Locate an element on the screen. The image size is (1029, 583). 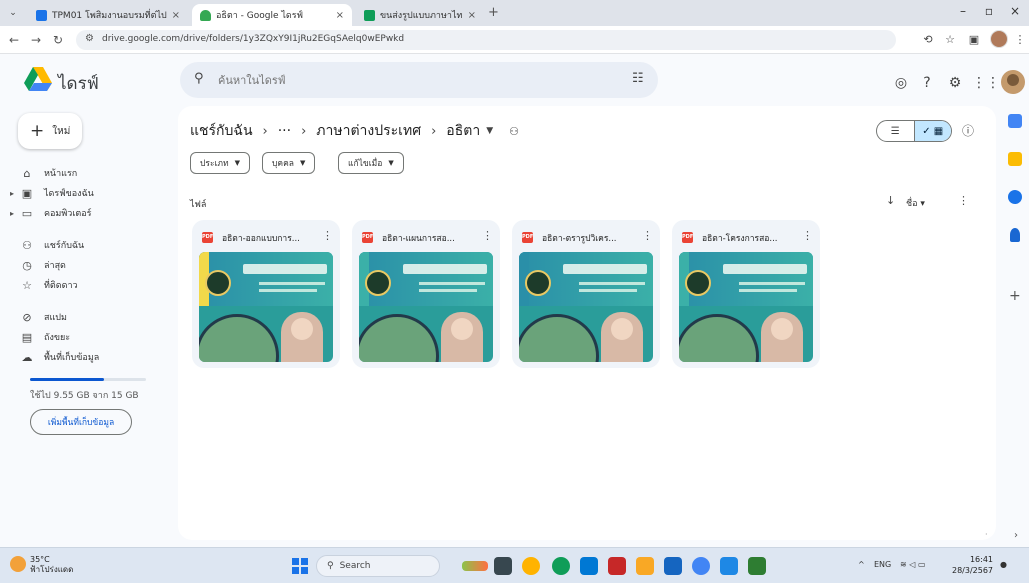
show-side-panel-icon: › is located at coordinates (1016, 535).